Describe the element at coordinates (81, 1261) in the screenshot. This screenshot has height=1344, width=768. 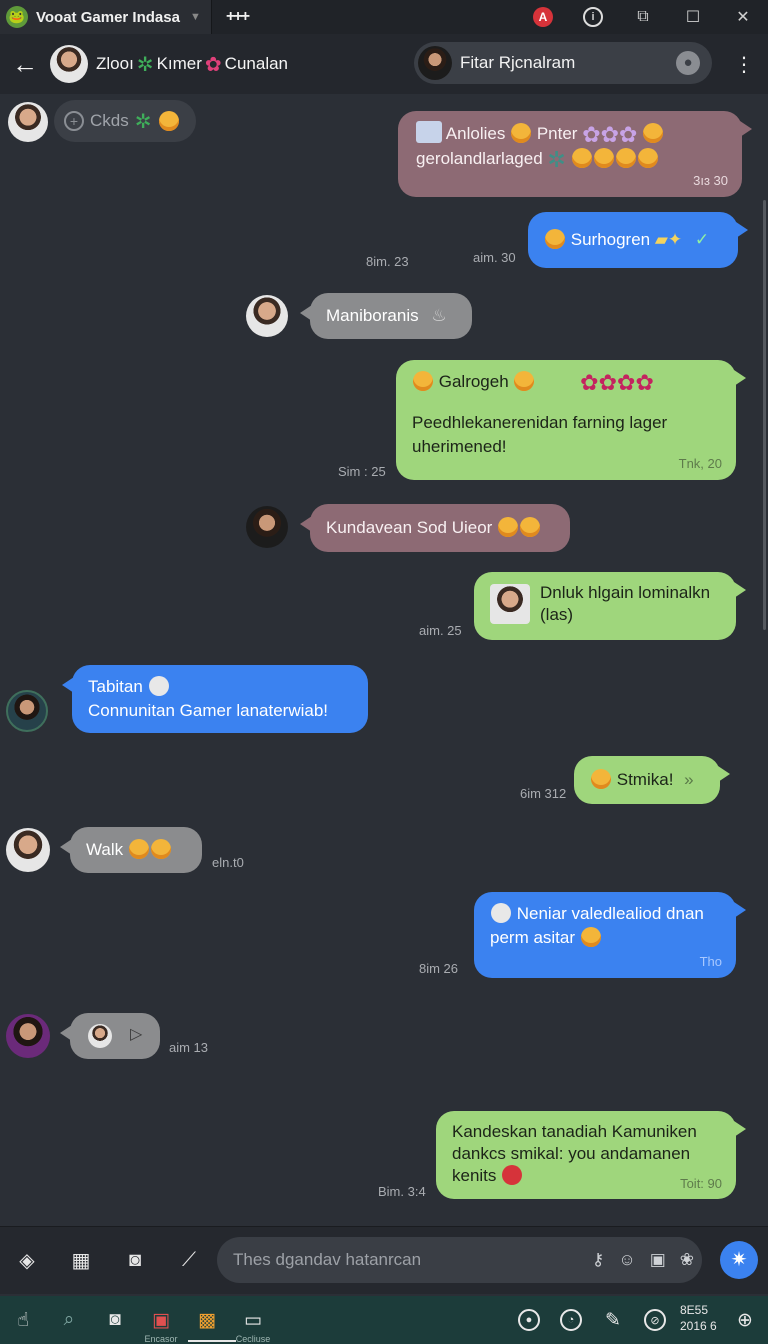
I see `gallery-icon: ▦` at that location.